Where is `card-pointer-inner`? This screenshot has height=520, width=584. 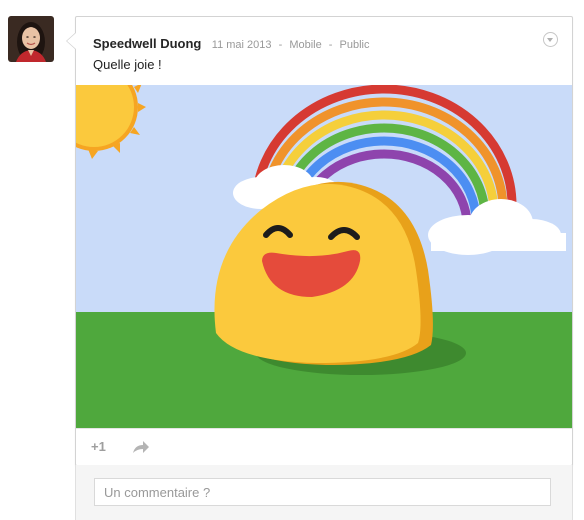
card-pointer-inner is located at coordinates (71, 41).